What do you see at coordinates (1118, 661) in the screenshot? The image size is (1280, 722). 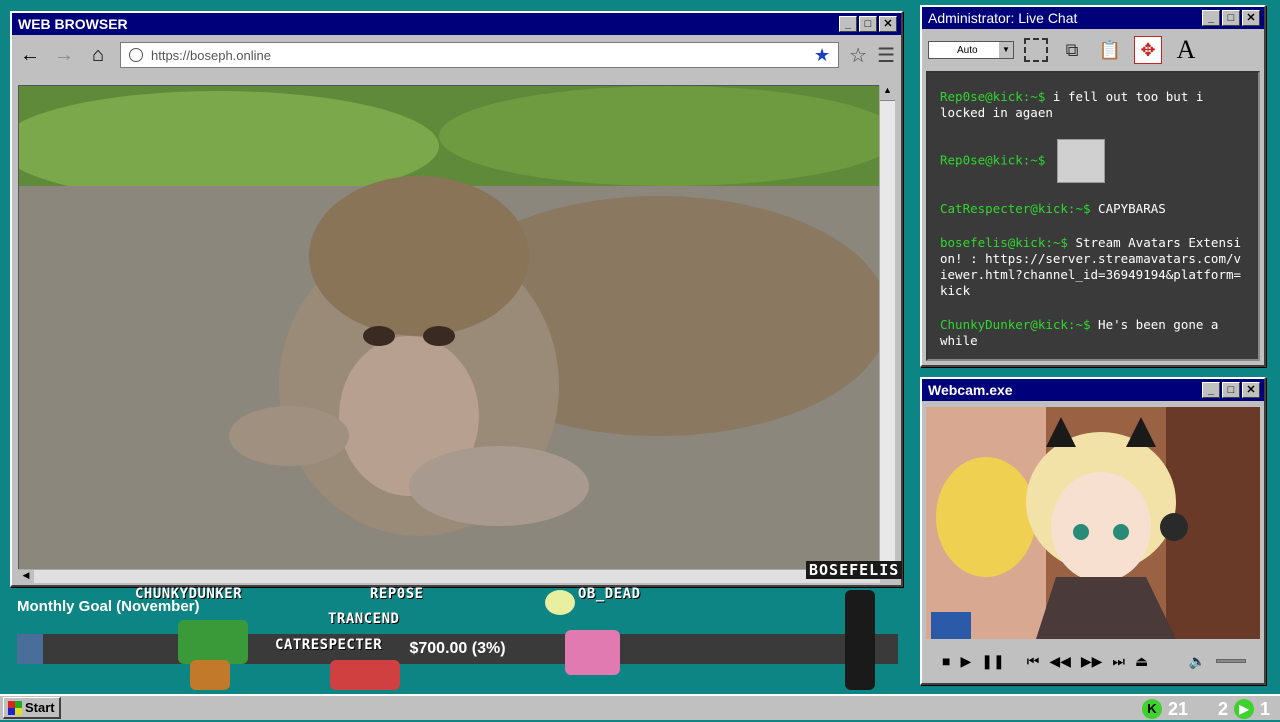 I see `skip-forward-icon: ⏭` at bounding box center [1118, 661].